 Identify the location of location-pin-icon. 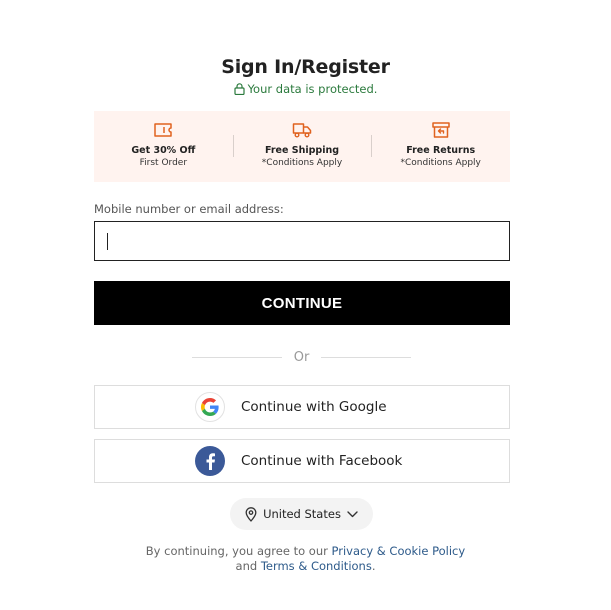
(251, 514).